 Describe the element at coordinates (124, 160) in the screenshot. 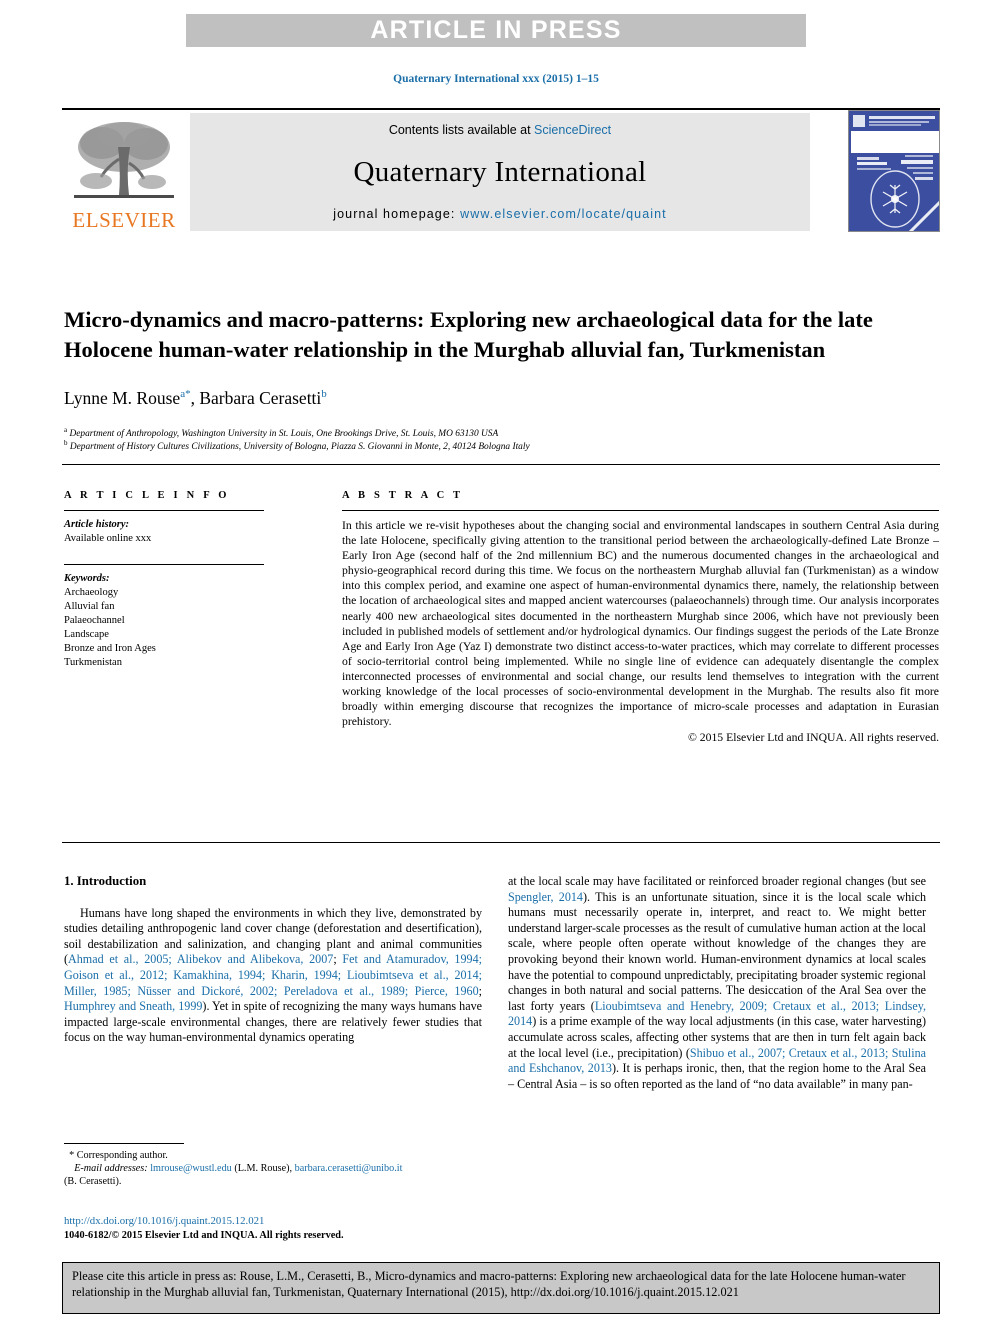

I see `elsevier-tree-icon` at that location.